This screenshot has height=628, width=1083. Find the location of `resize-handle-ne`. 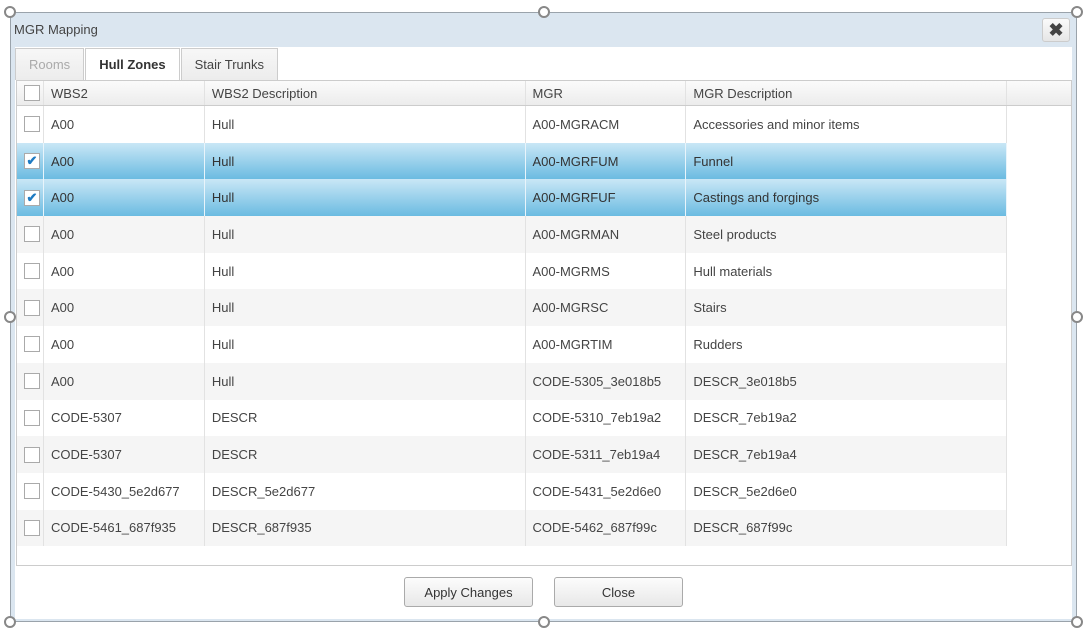

resize-handle-ne is located at coordinates (1077, 12).